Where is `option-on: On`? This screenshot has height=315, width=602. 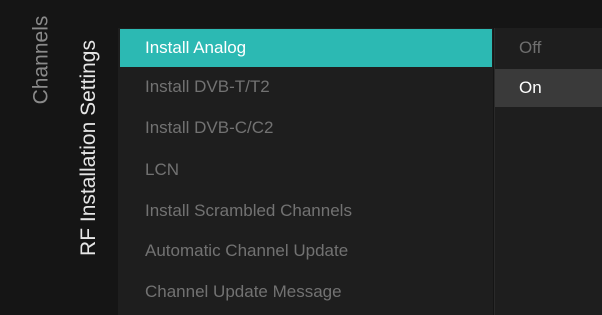
option-on: On is located at coordinates (548, 88).